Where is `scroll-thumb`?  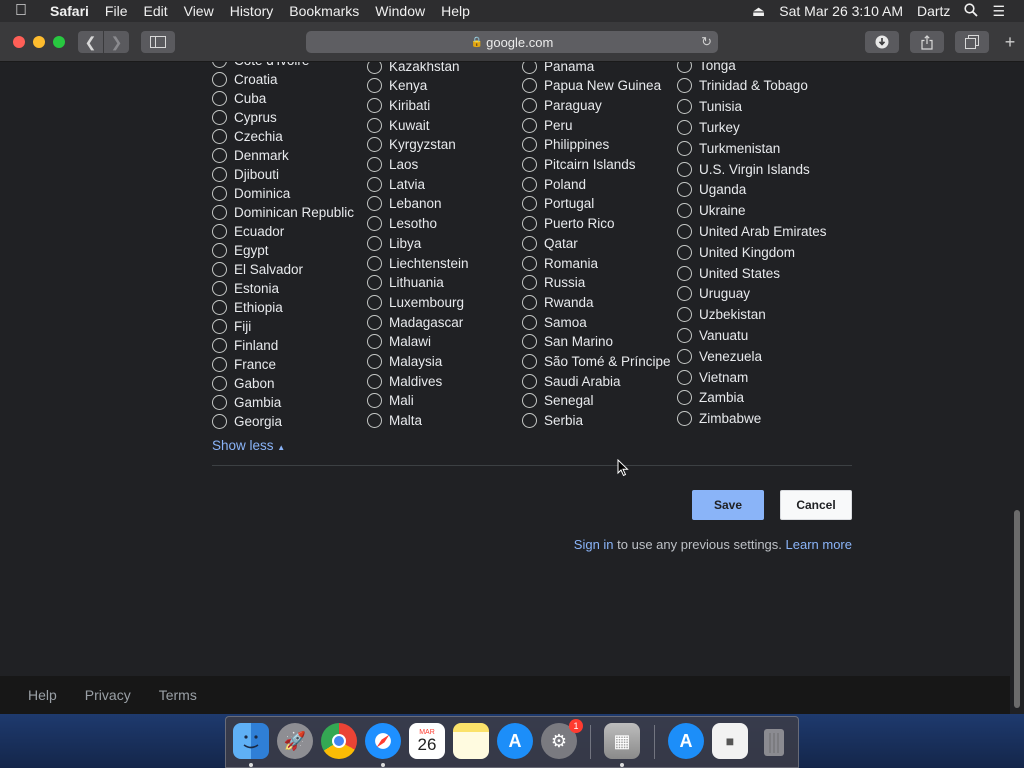
scroll-thumb is located at coordinates (1017, 609).